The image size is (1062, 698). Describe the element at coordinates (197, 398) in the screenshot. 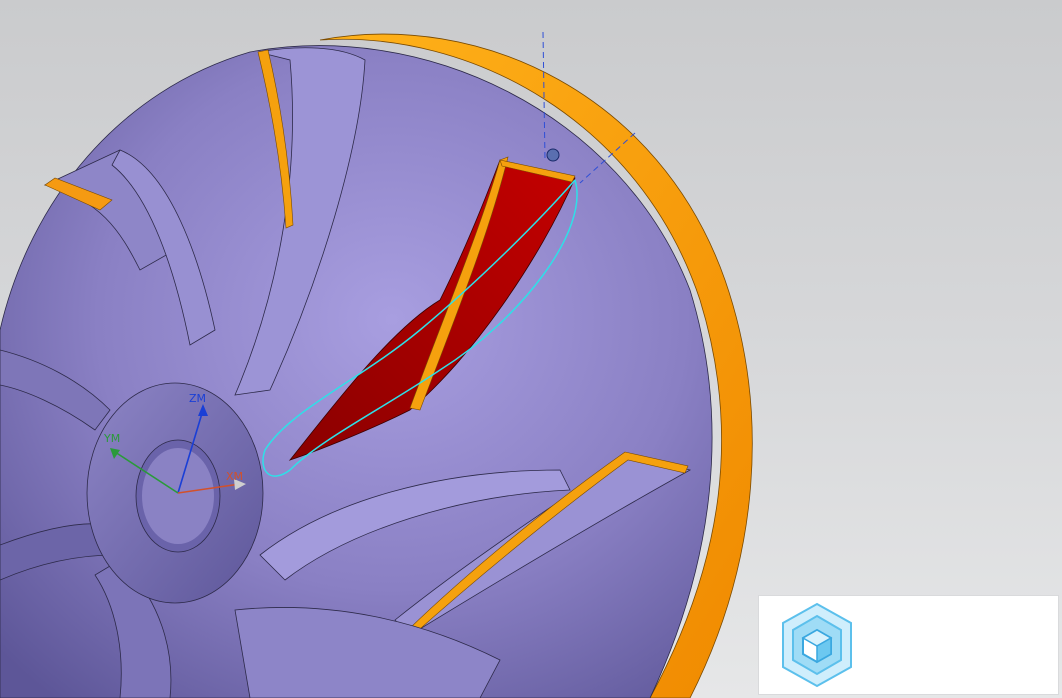

I see `triad-label-z: ZM` at that location.